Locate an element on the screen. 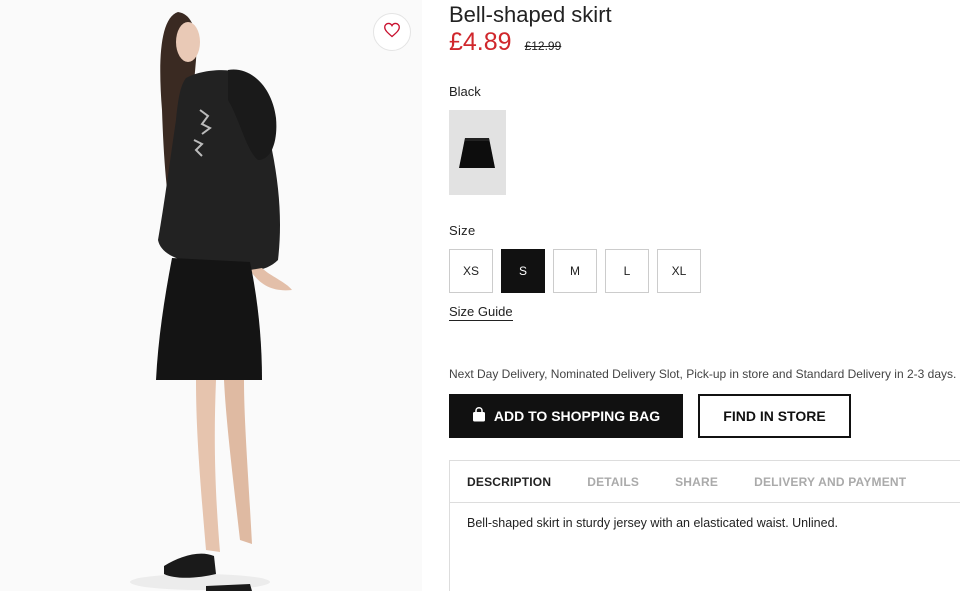 The image size is (960, 591). shopping-bag-icon is located at coordinates (479, 416).